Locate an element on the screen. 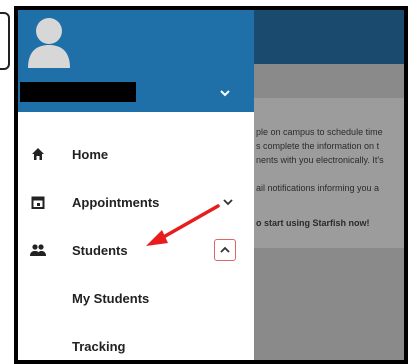 The width and height of the screenshot is (409, 364). nav-item-students: Students is located at coordinates (136, 250).